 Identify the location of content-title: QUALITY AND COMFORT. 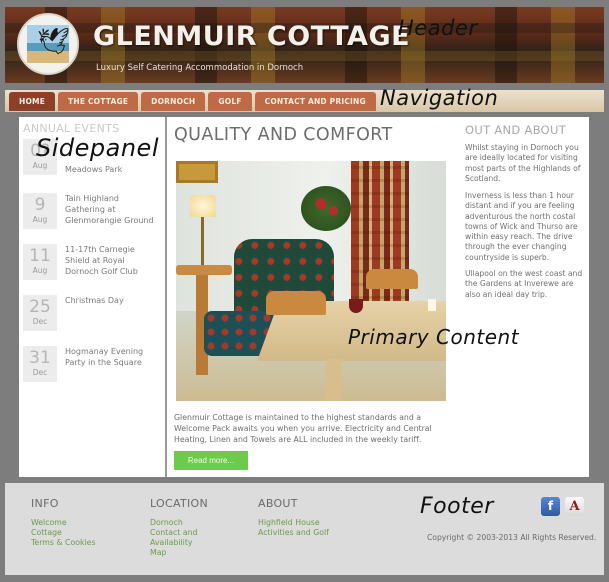
(283, 135).